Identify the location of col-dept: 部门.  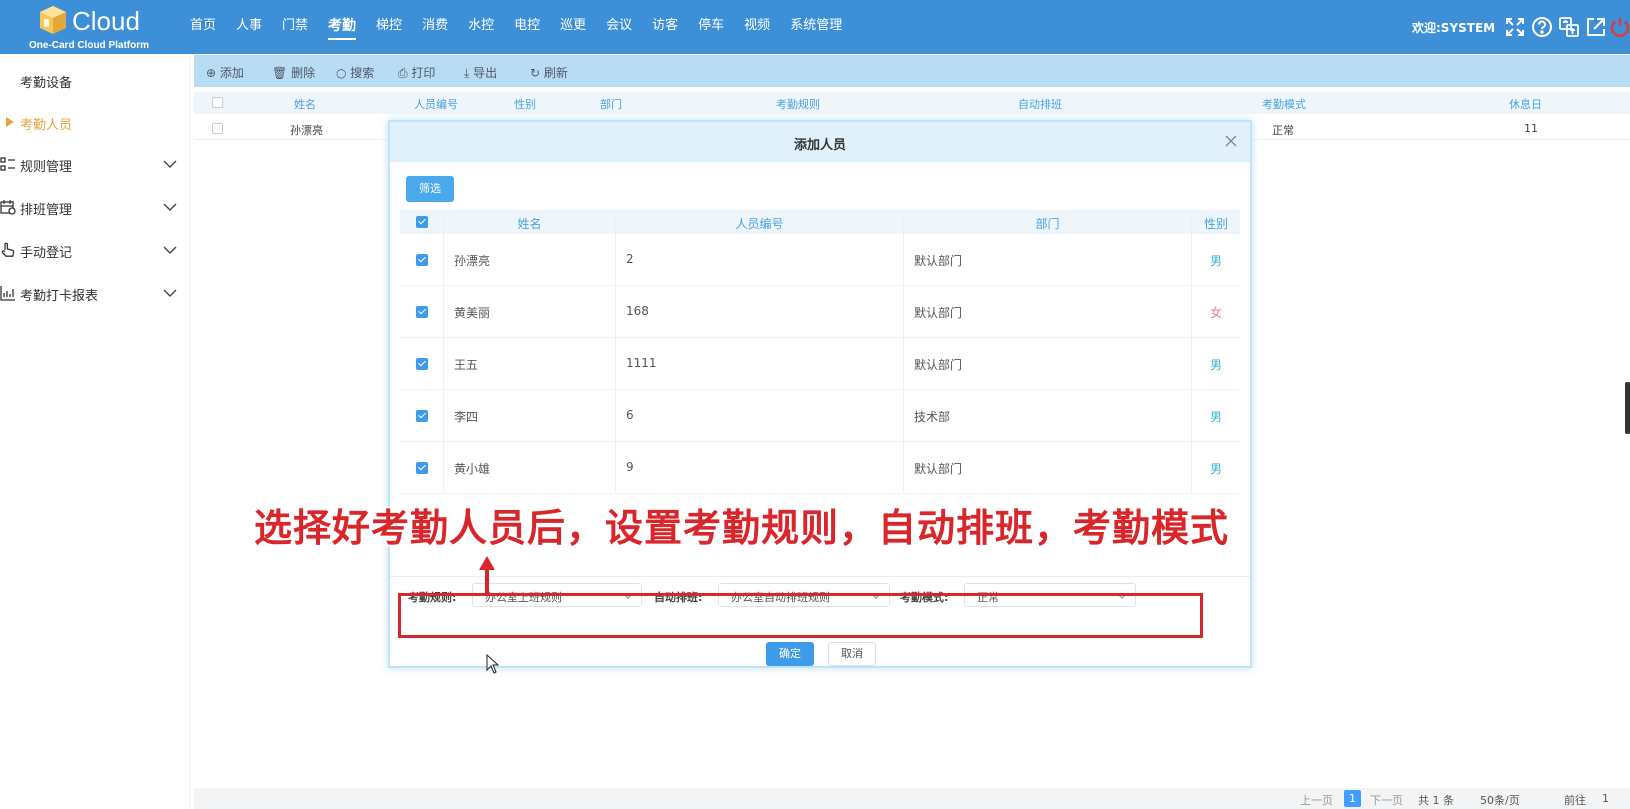
(1048, 222).